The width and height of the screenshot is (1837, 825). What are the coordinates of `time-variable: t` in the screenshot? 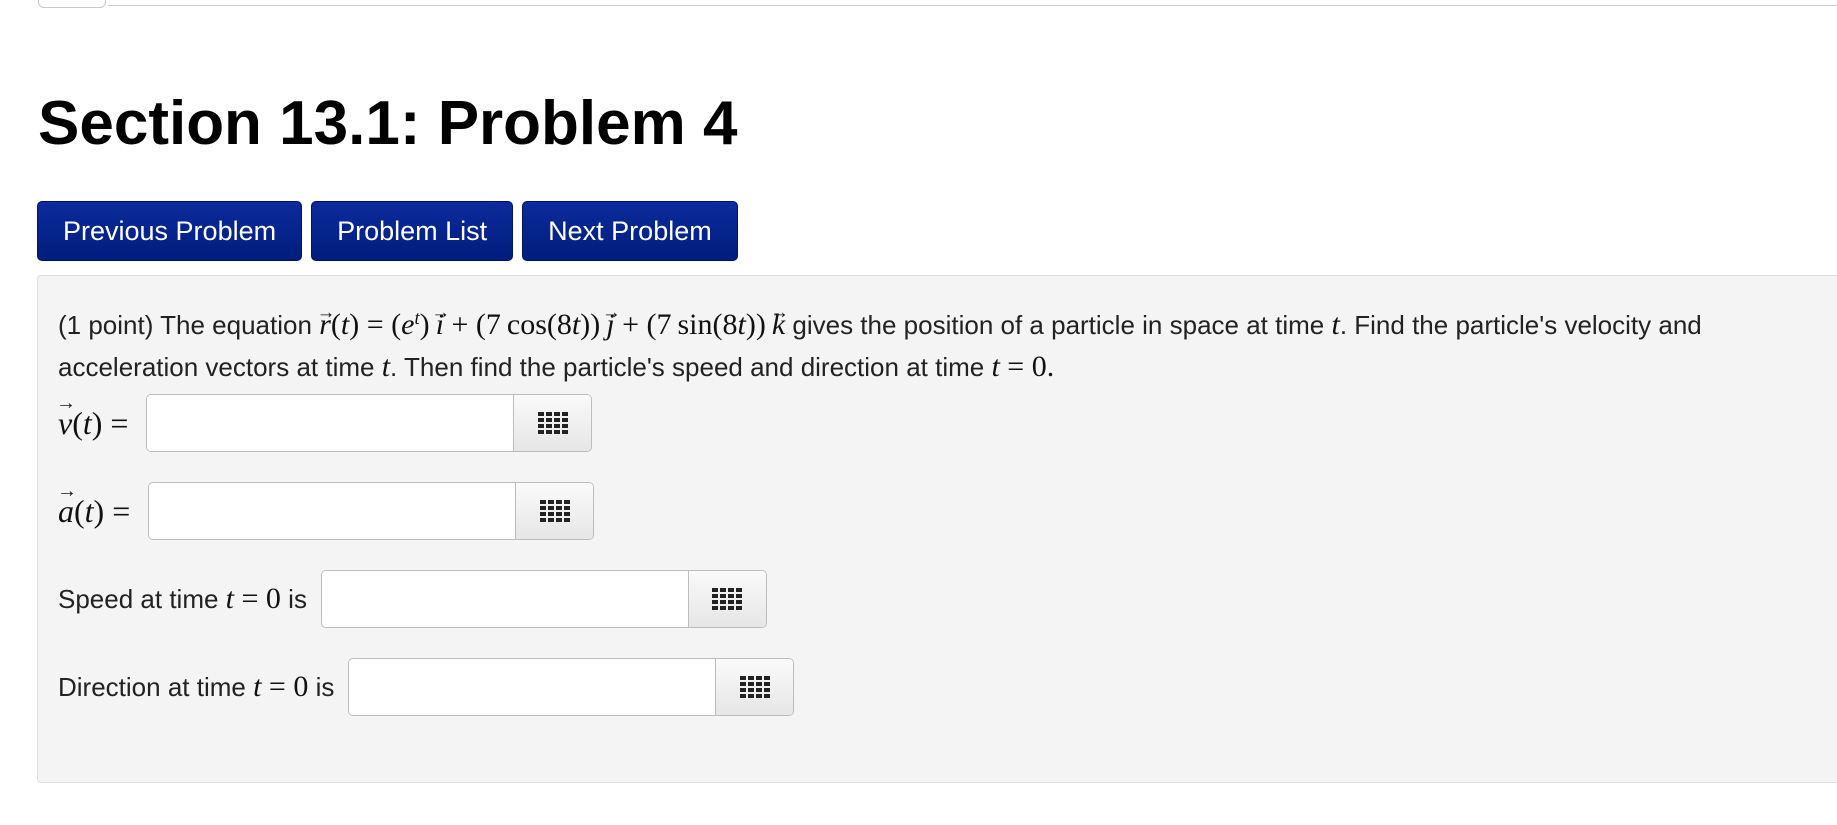 It's located at (1335, 324).